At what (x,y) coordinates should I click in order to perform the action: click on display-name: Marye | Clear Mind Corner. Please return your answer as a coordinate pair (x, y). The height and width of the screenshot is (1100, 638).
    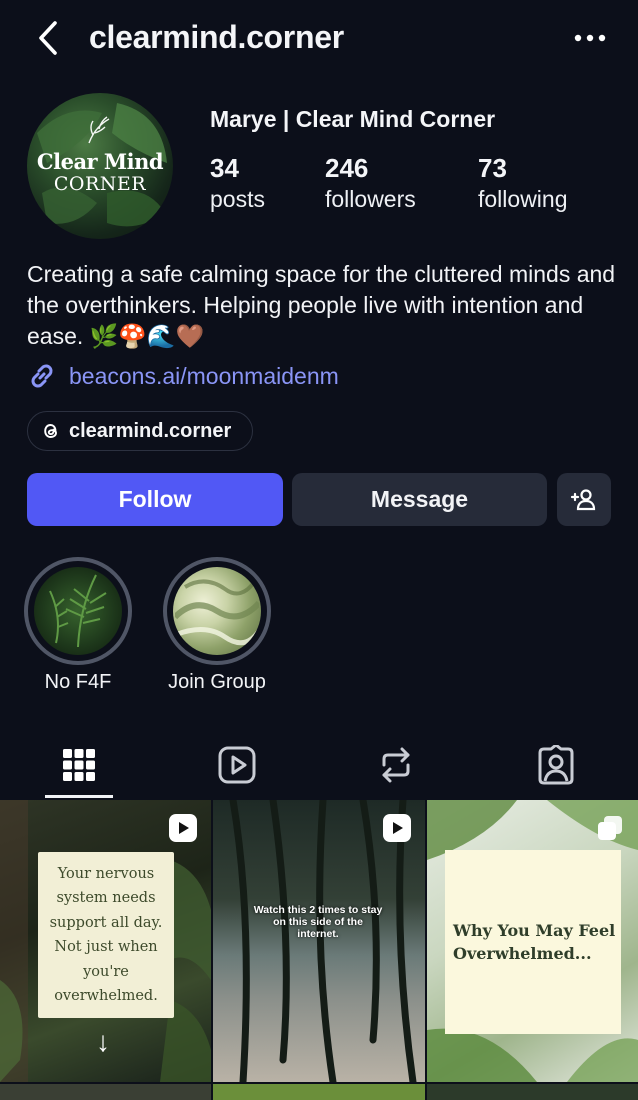
    Looking at the image, I should click on (353, 119).